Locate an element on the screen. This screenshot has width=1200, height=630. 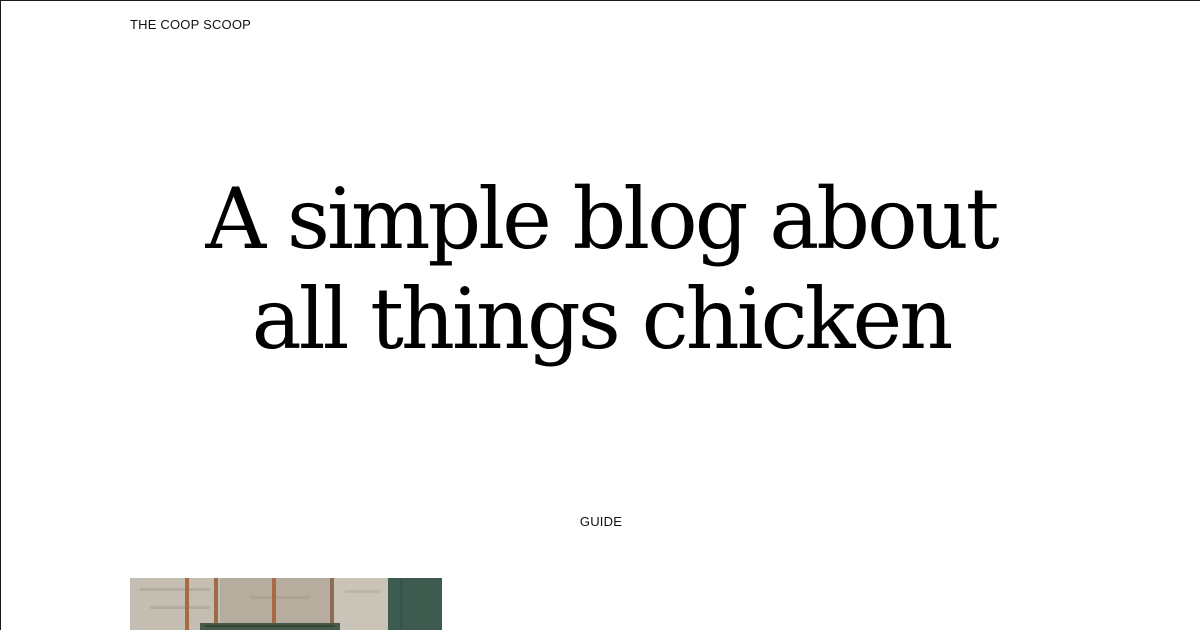
post-category-label: GUIDE is located at coordinates (601, 521).